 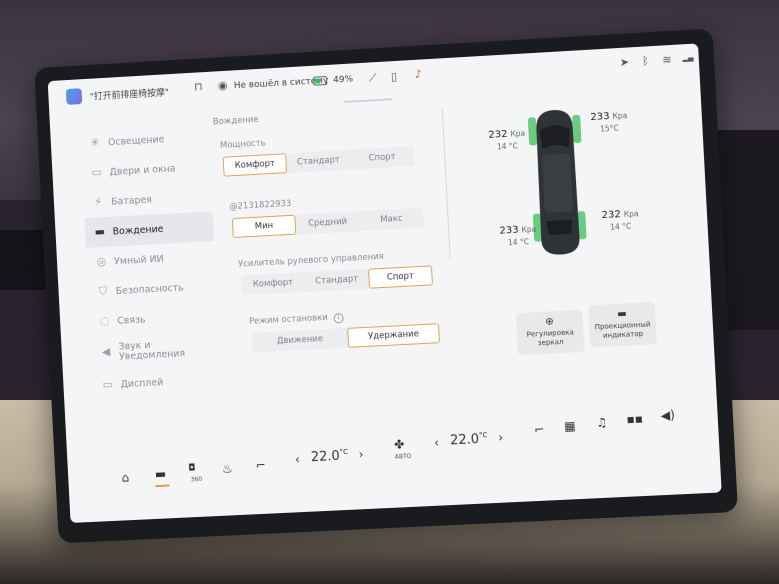 What do you see at coordinates (391, 219) in the screenshot?
I see `custom-option-max: Макс` at bounding box center [391, 219].